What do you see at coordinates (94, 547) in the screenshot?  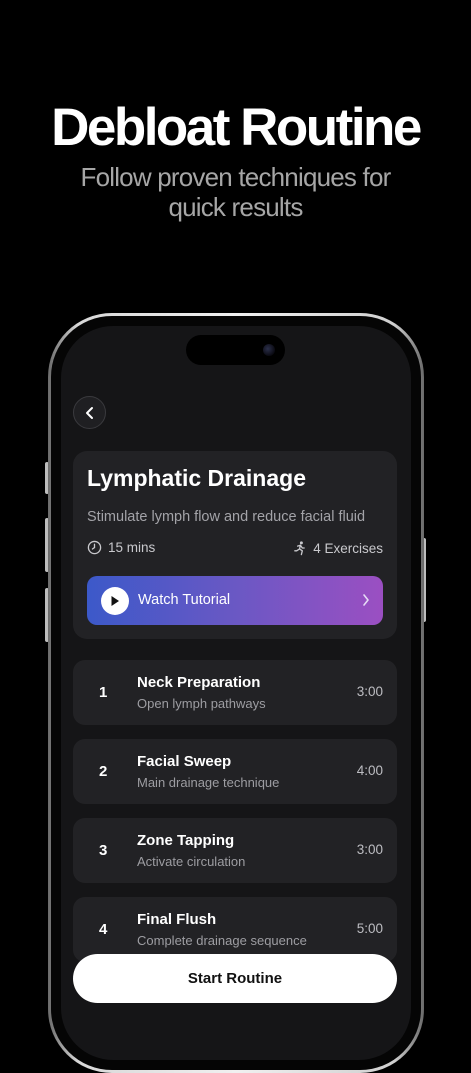 I see `clock-icon` at bounding box center [94, 547].